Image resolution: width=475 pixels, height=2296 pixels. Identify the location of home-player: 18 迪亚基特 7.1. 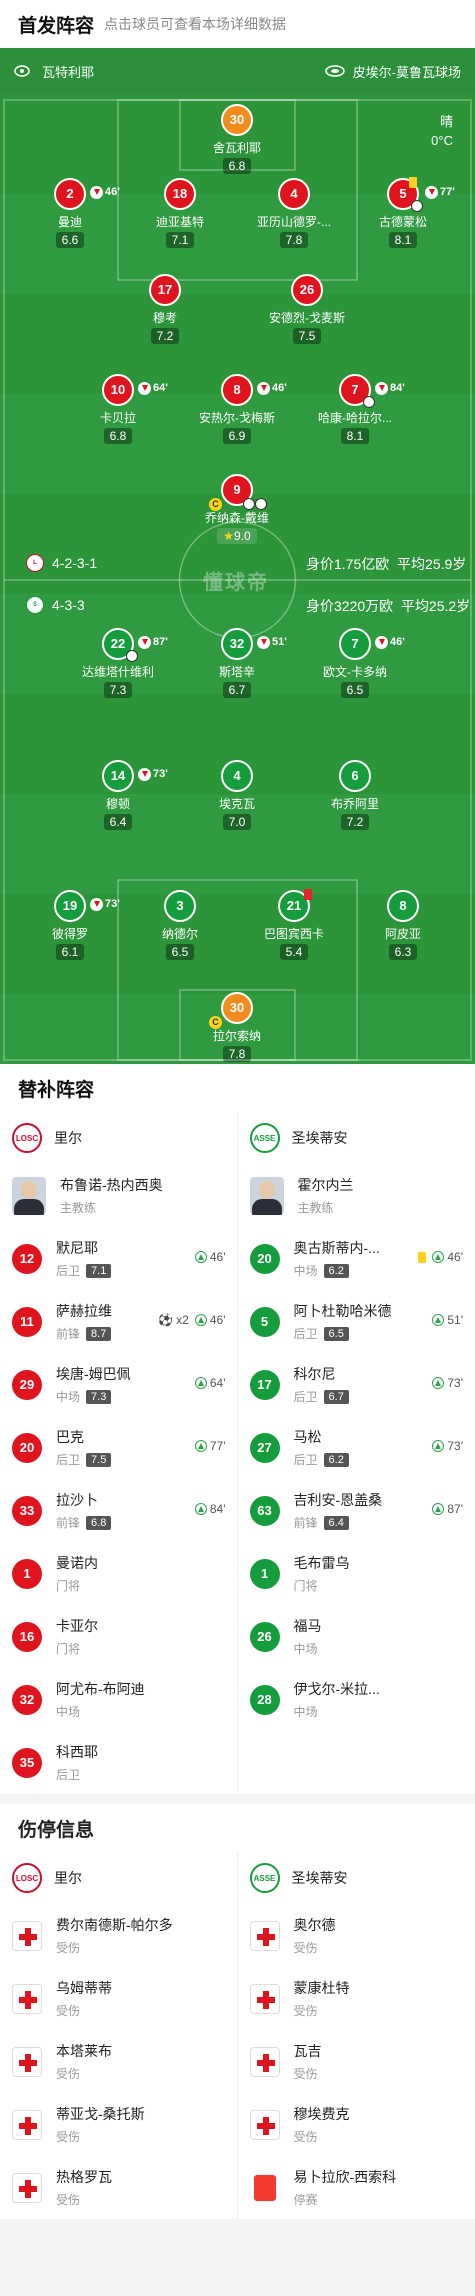
(180, 213).